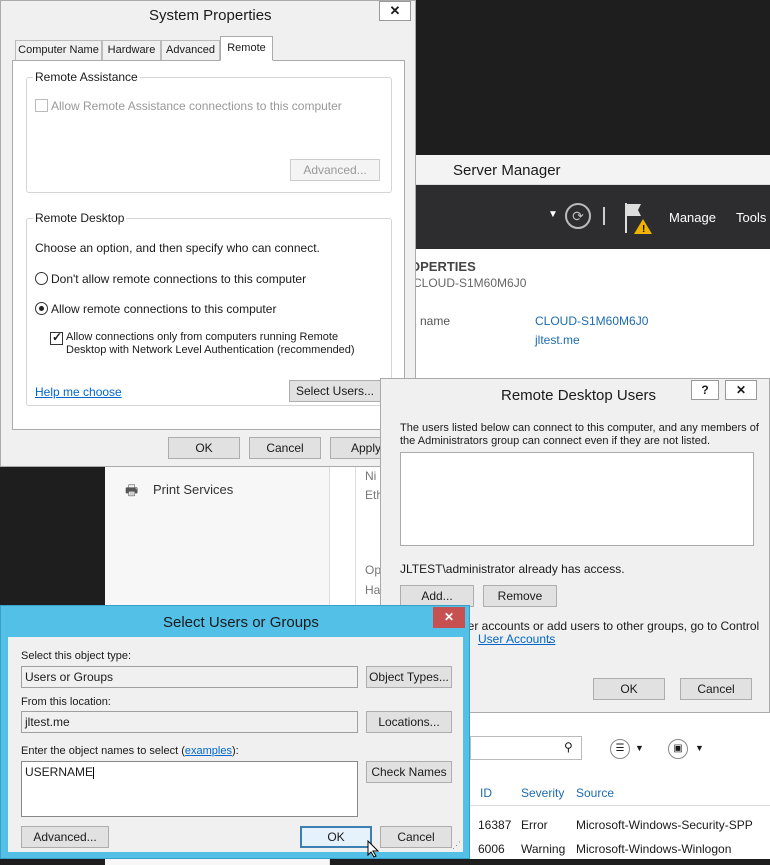 This screenshot has height=865, width=770. What do you see at coordinates (56, 337) in the screenshot?
I see `checkbox-box: ✓` at bounding box center [56, 337].